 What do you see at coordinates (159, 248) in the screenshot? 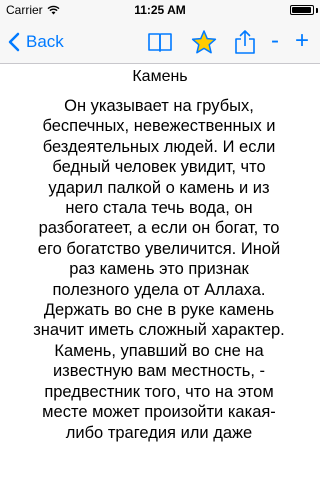
I see `article-line: его богатство увеличится. Иной` at bounding box center [159, 248].